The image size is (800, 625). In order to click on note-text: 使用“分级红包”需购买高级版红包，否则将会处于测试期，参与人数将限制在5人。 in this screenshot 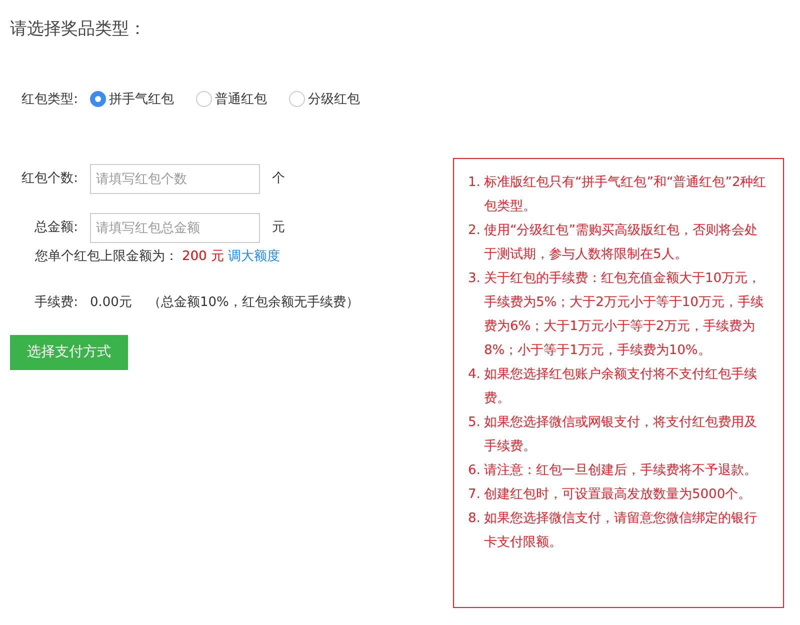, I will do `click(621, 243)`.